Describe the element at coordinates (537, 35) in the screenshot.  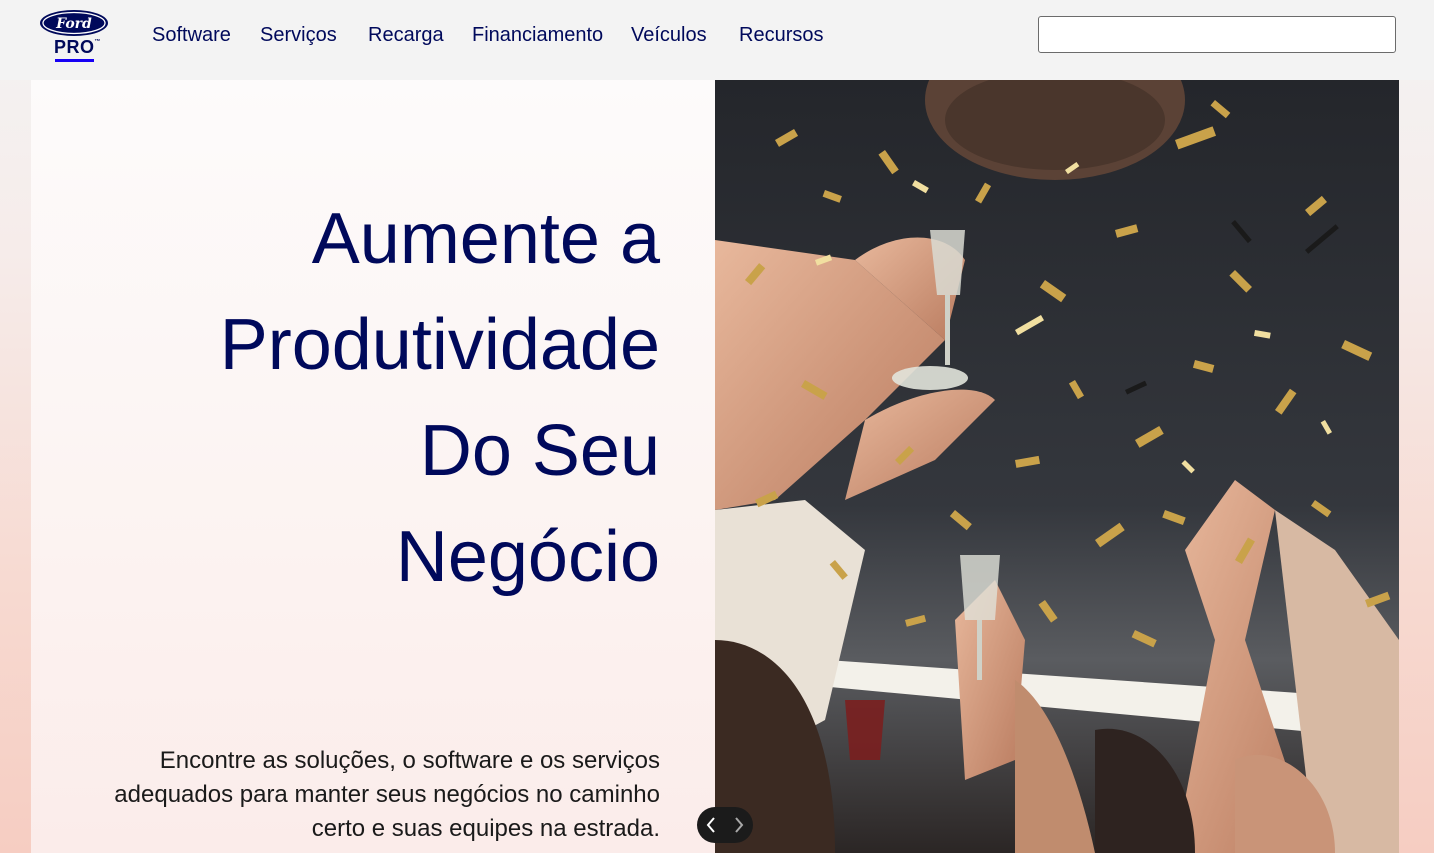
I see `nav-item-financiamento: Financiamento` at that location.